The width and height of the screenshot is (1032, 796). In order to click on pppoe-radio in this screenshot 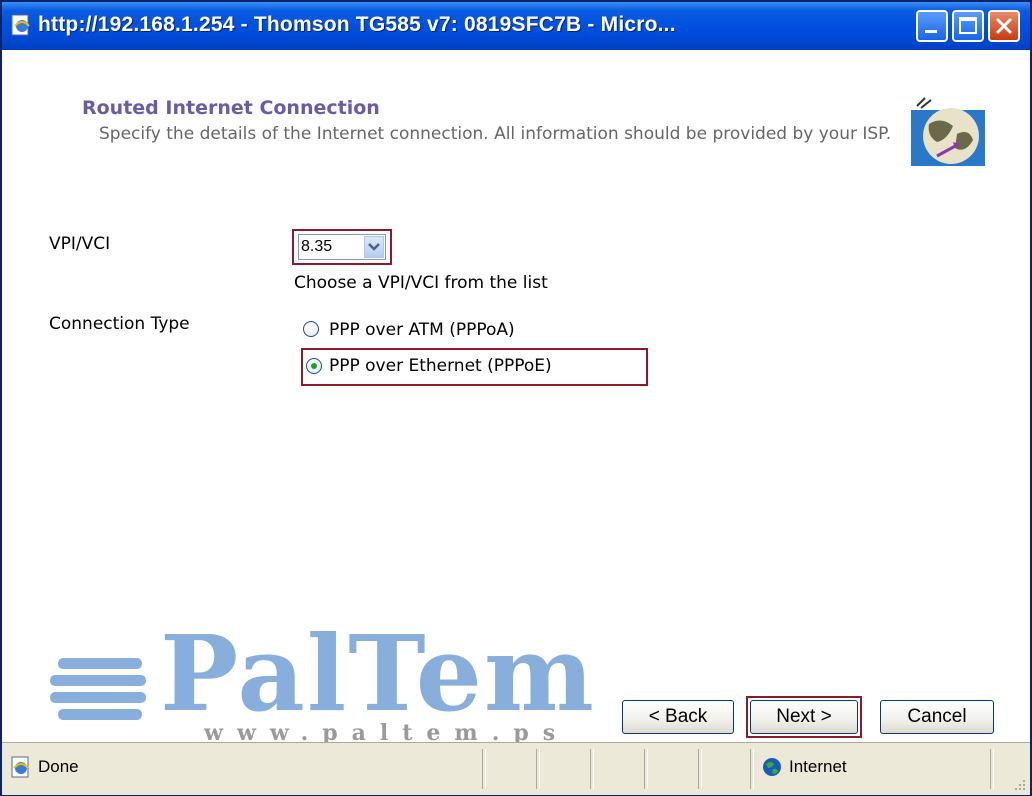, I will do `click(314, 366)`.